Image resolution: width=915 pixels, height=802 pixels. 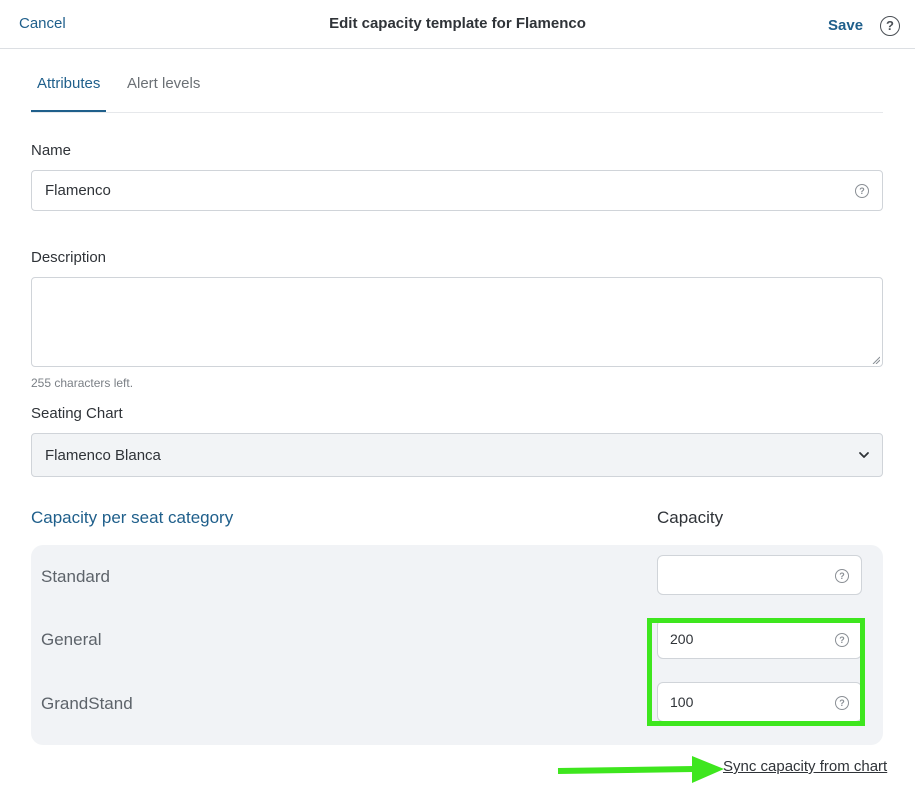 I want to click on arrow-annotation-icon, so click(x=640, y=769).